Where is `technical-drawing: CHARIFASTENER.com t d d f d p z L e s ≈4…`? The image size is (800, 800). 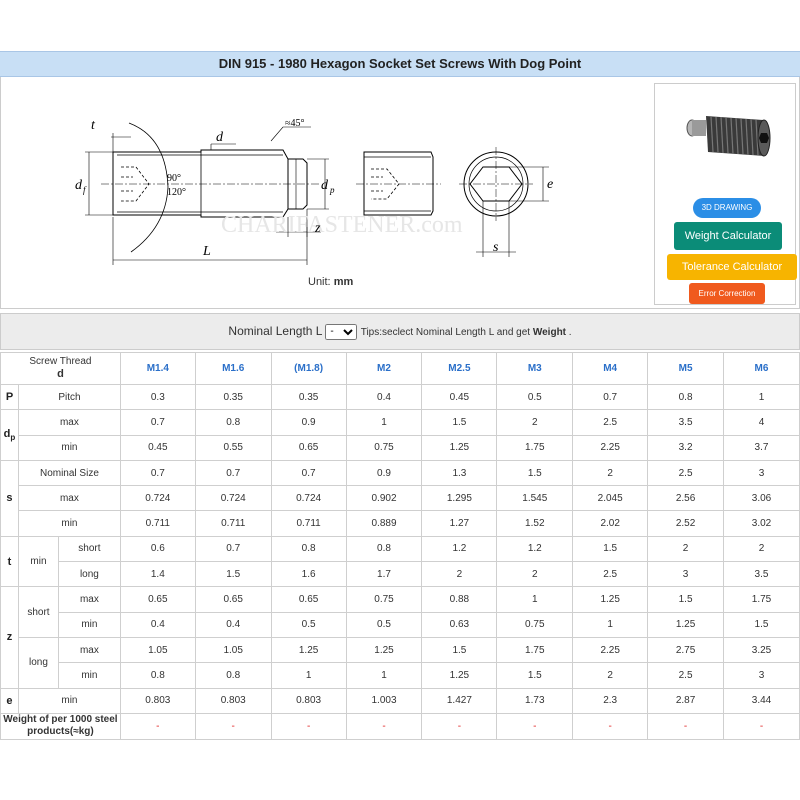
technical-drawing: CHARIFASTENER.com t d d f d p z L e s ≈4… is located at coordinates (314, 191).